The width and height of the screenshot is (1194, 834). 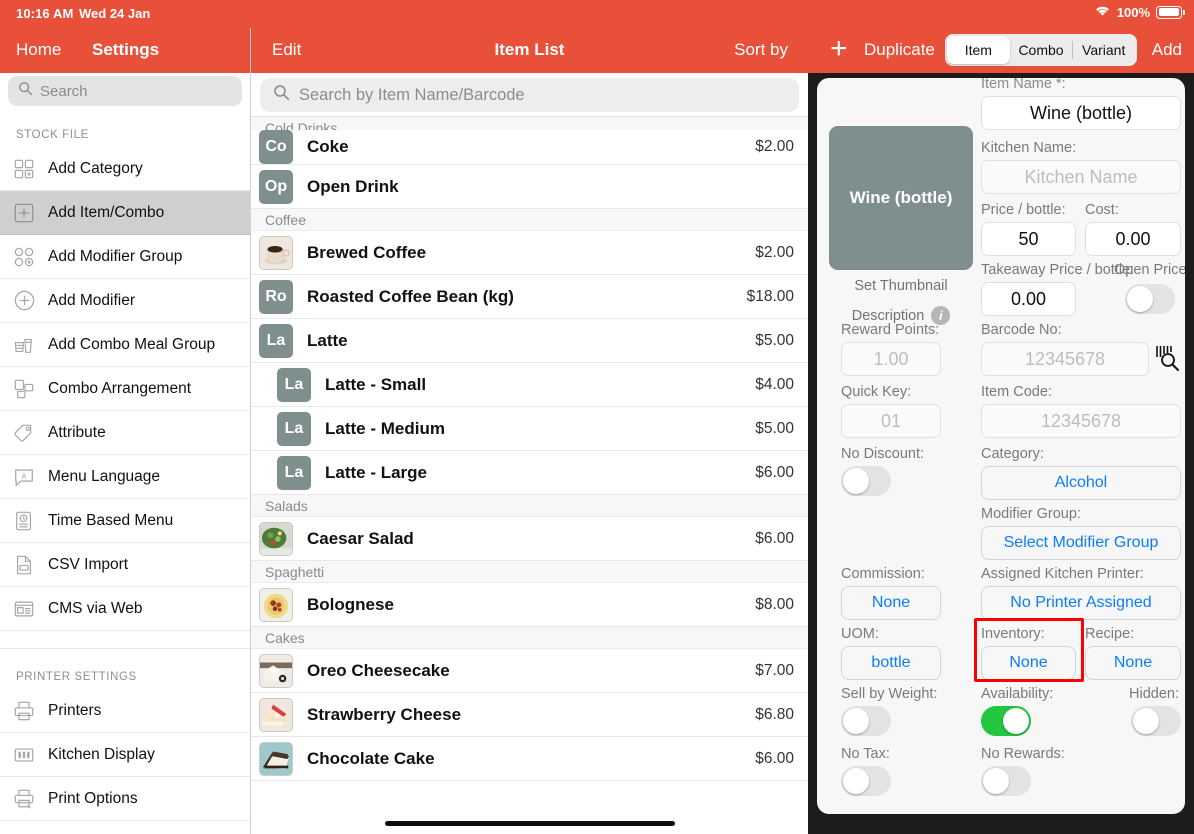 I want to click on item-name: Open Drink, so click(x=353, y=186).